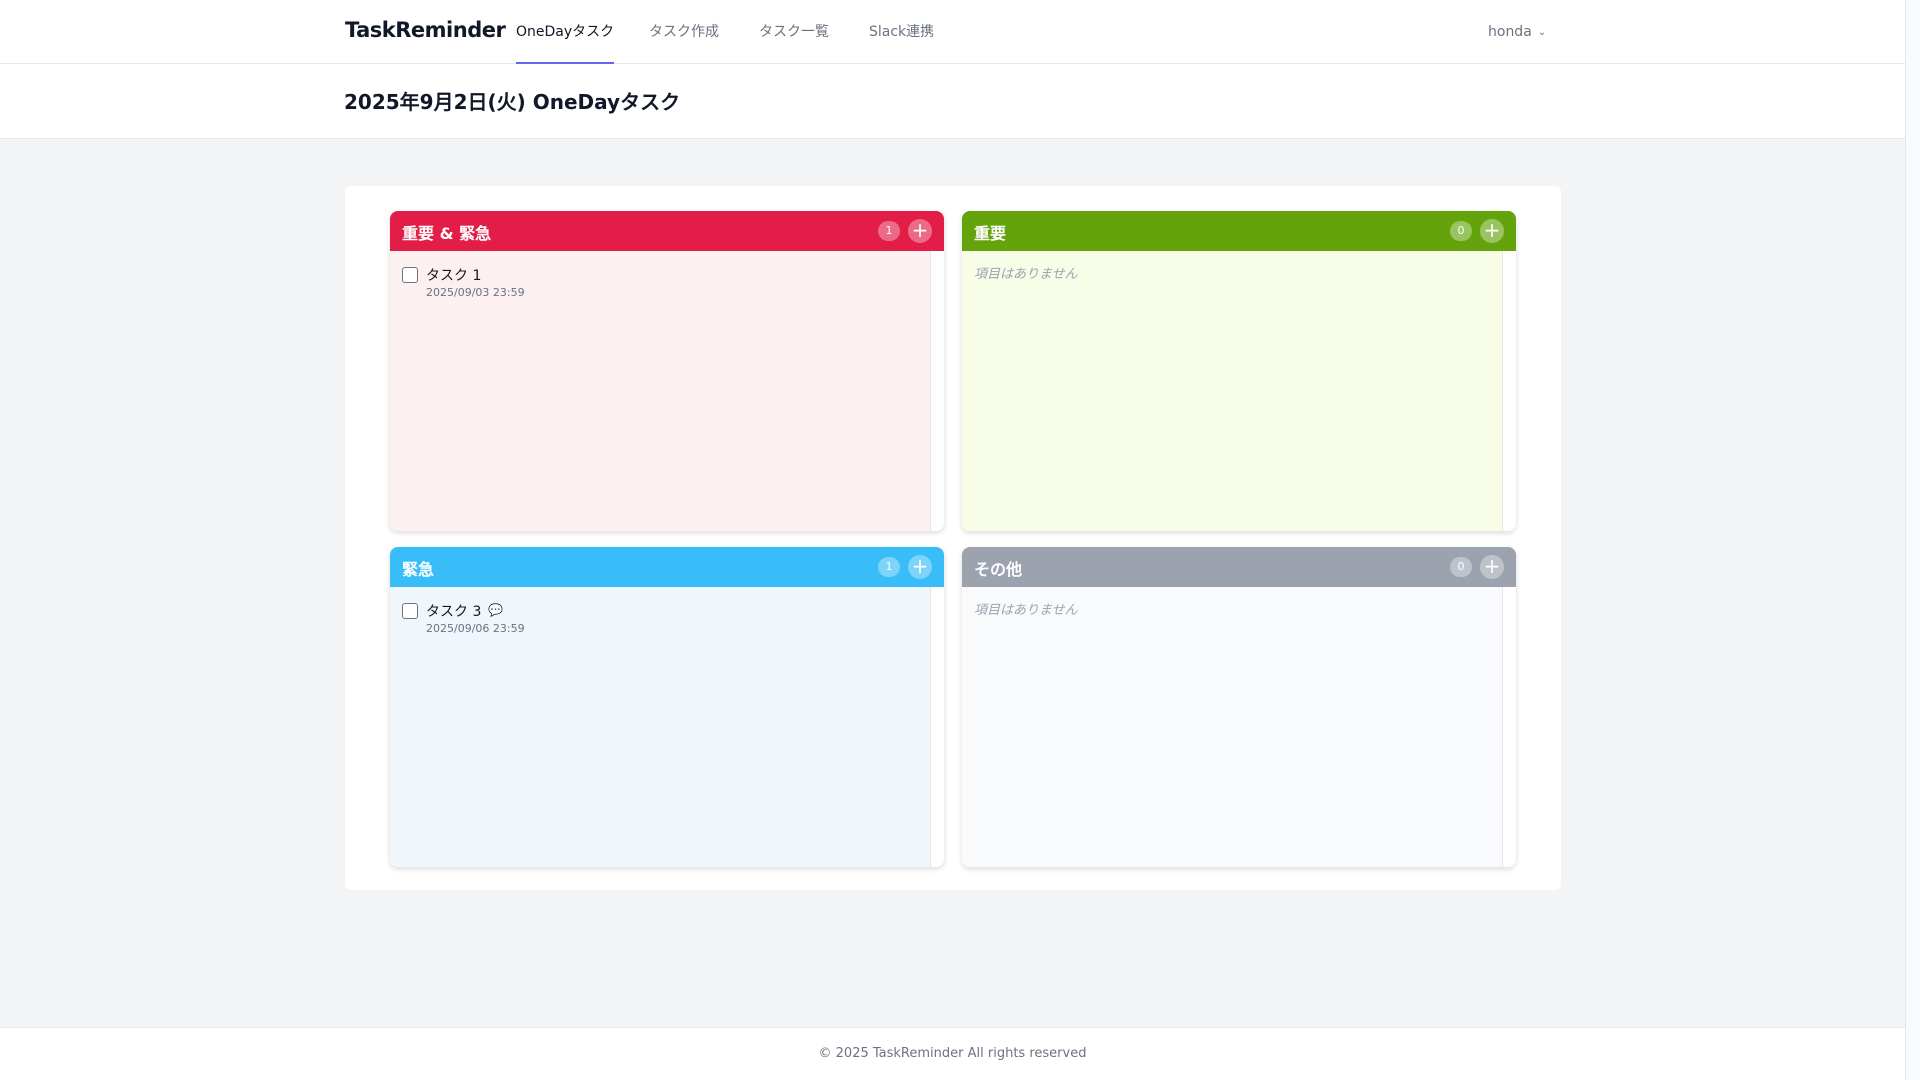 The image size is (1920, 1080). I want to click on quadrant-header: 緊急 1 +, so click(667, 567).